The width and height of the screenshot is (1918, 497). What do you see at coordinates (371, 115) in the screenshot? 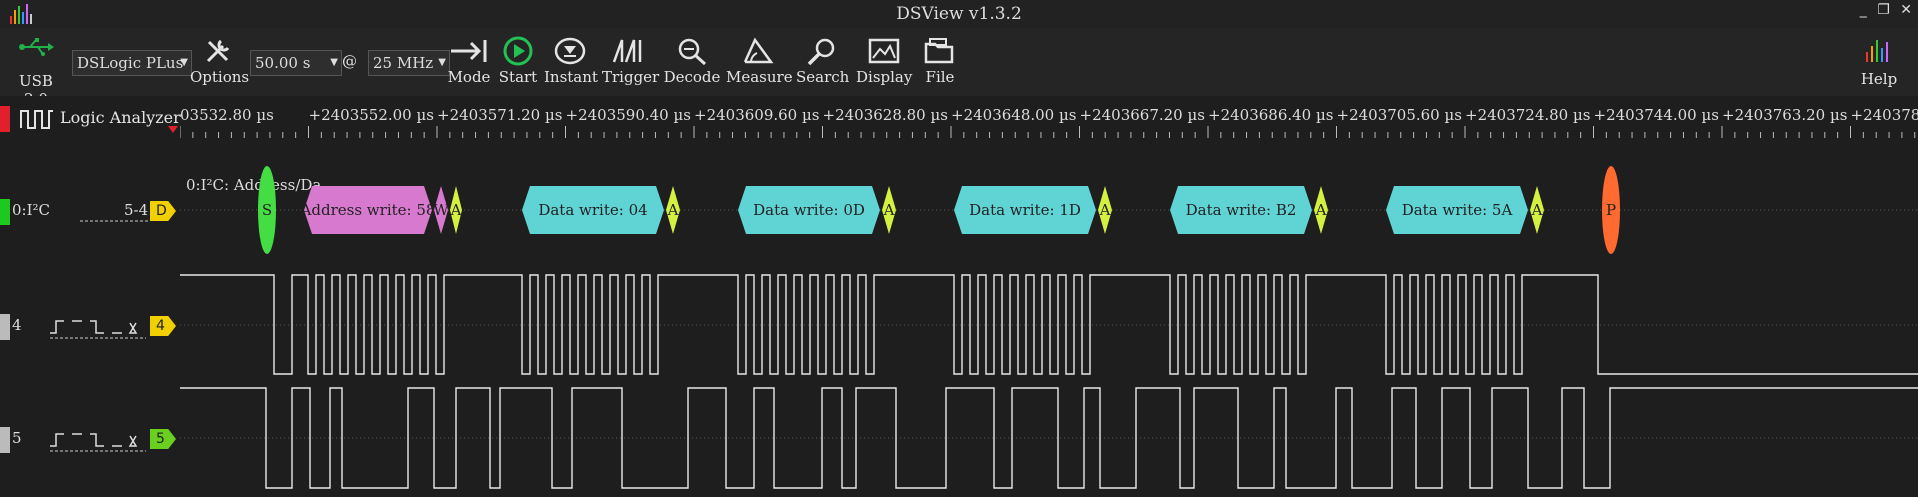
I see `ruler-tick-label: +2403552.00 µs` at bounding box center [371, 115].